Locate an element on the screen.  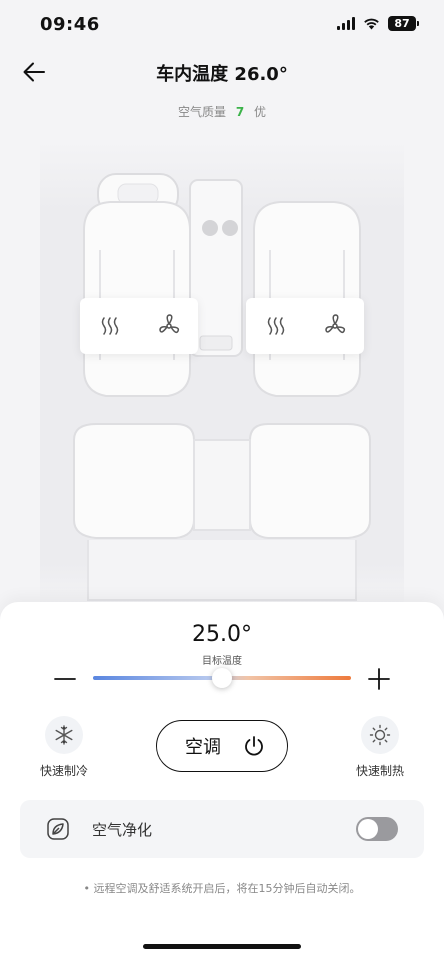
air-quality-rating: 优 is located at coordinates (260, 112).